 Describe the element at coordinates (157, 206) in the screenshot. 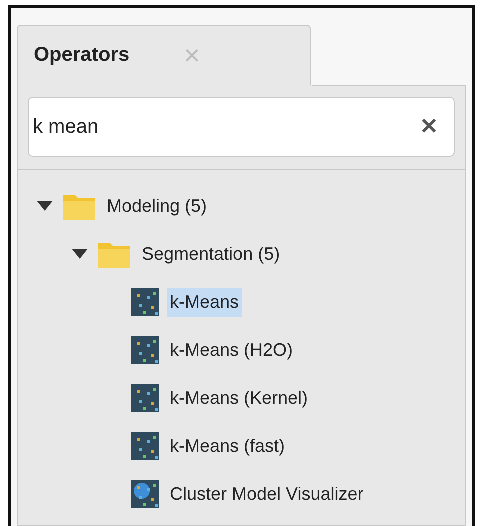

I see `folder-label: Modeling (5)` at that location.